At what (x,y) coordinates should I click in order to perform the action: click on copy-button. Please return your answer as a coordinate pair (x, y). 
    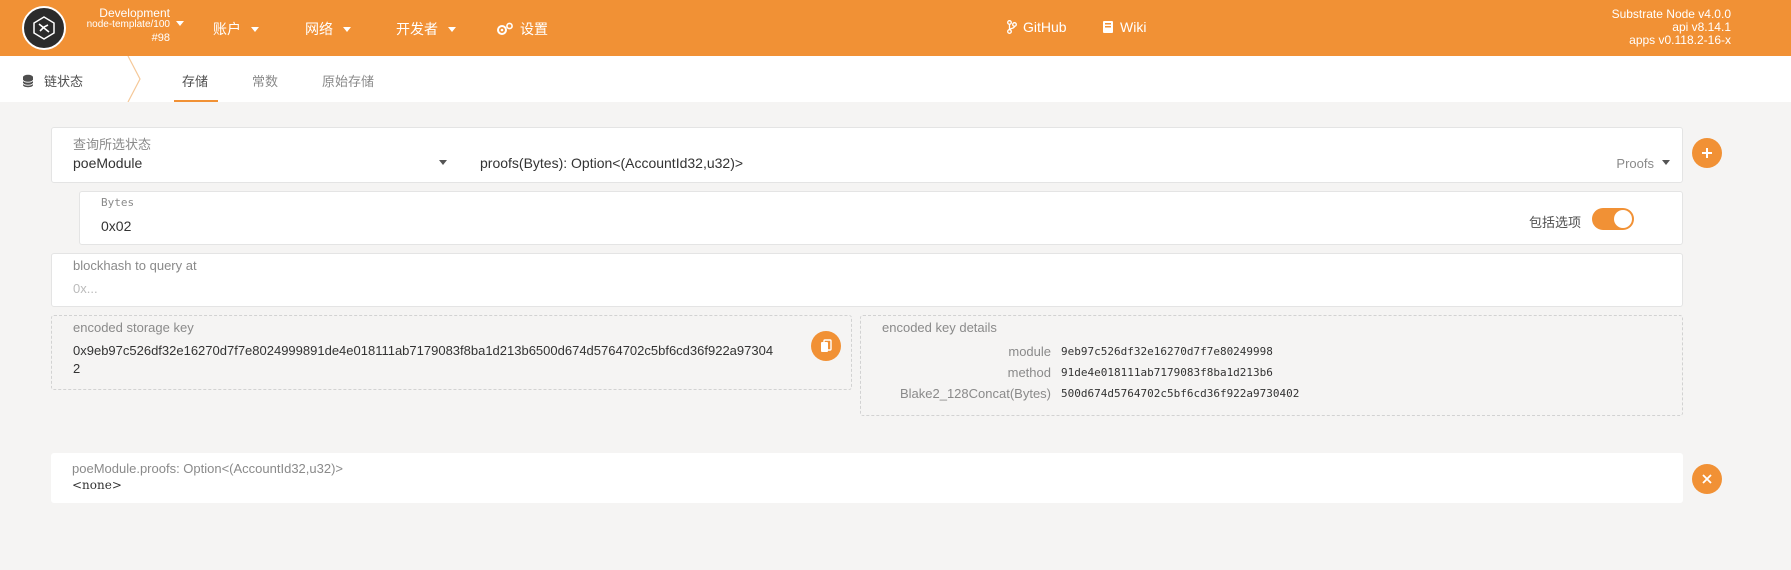
    Looking at the image, I should click on (826, 346).